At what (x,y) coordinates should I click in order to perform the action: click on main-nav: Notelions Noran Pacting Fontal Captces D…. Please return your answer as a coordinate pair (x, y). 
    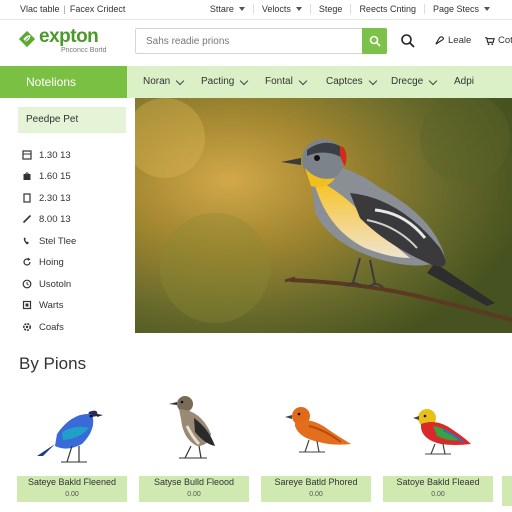
    Looking at the image, I should click on (256, 82).